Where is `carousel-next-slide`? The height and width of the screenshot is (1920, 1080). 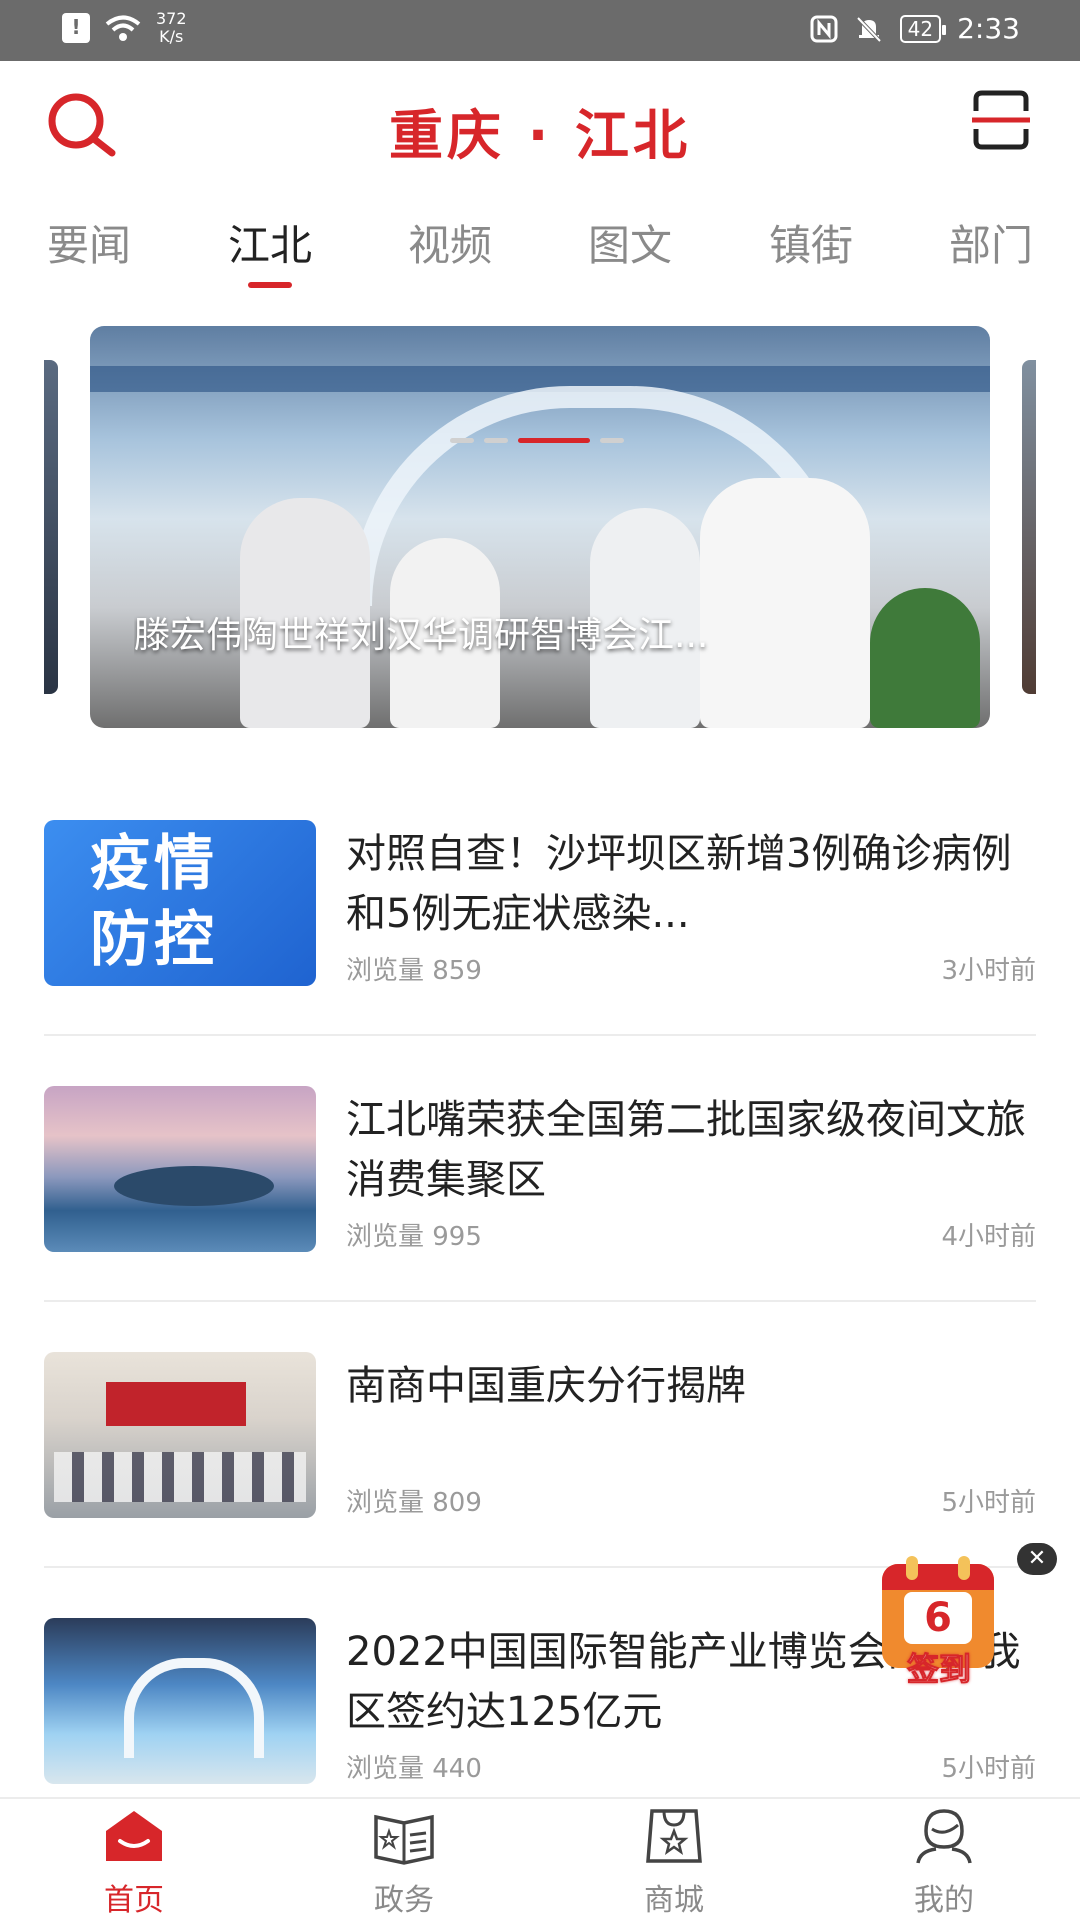
carousel-next-slide is located at coordinates (1029, 527).